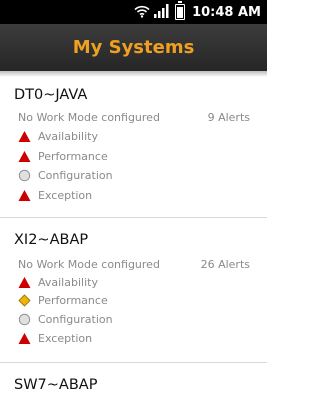 This screenshot has height=400, width=320. What do you see at coordinates (51, 240) in the screenshot?
I see `system-name: XI2~ABAP` at bounding box center [51, 240].